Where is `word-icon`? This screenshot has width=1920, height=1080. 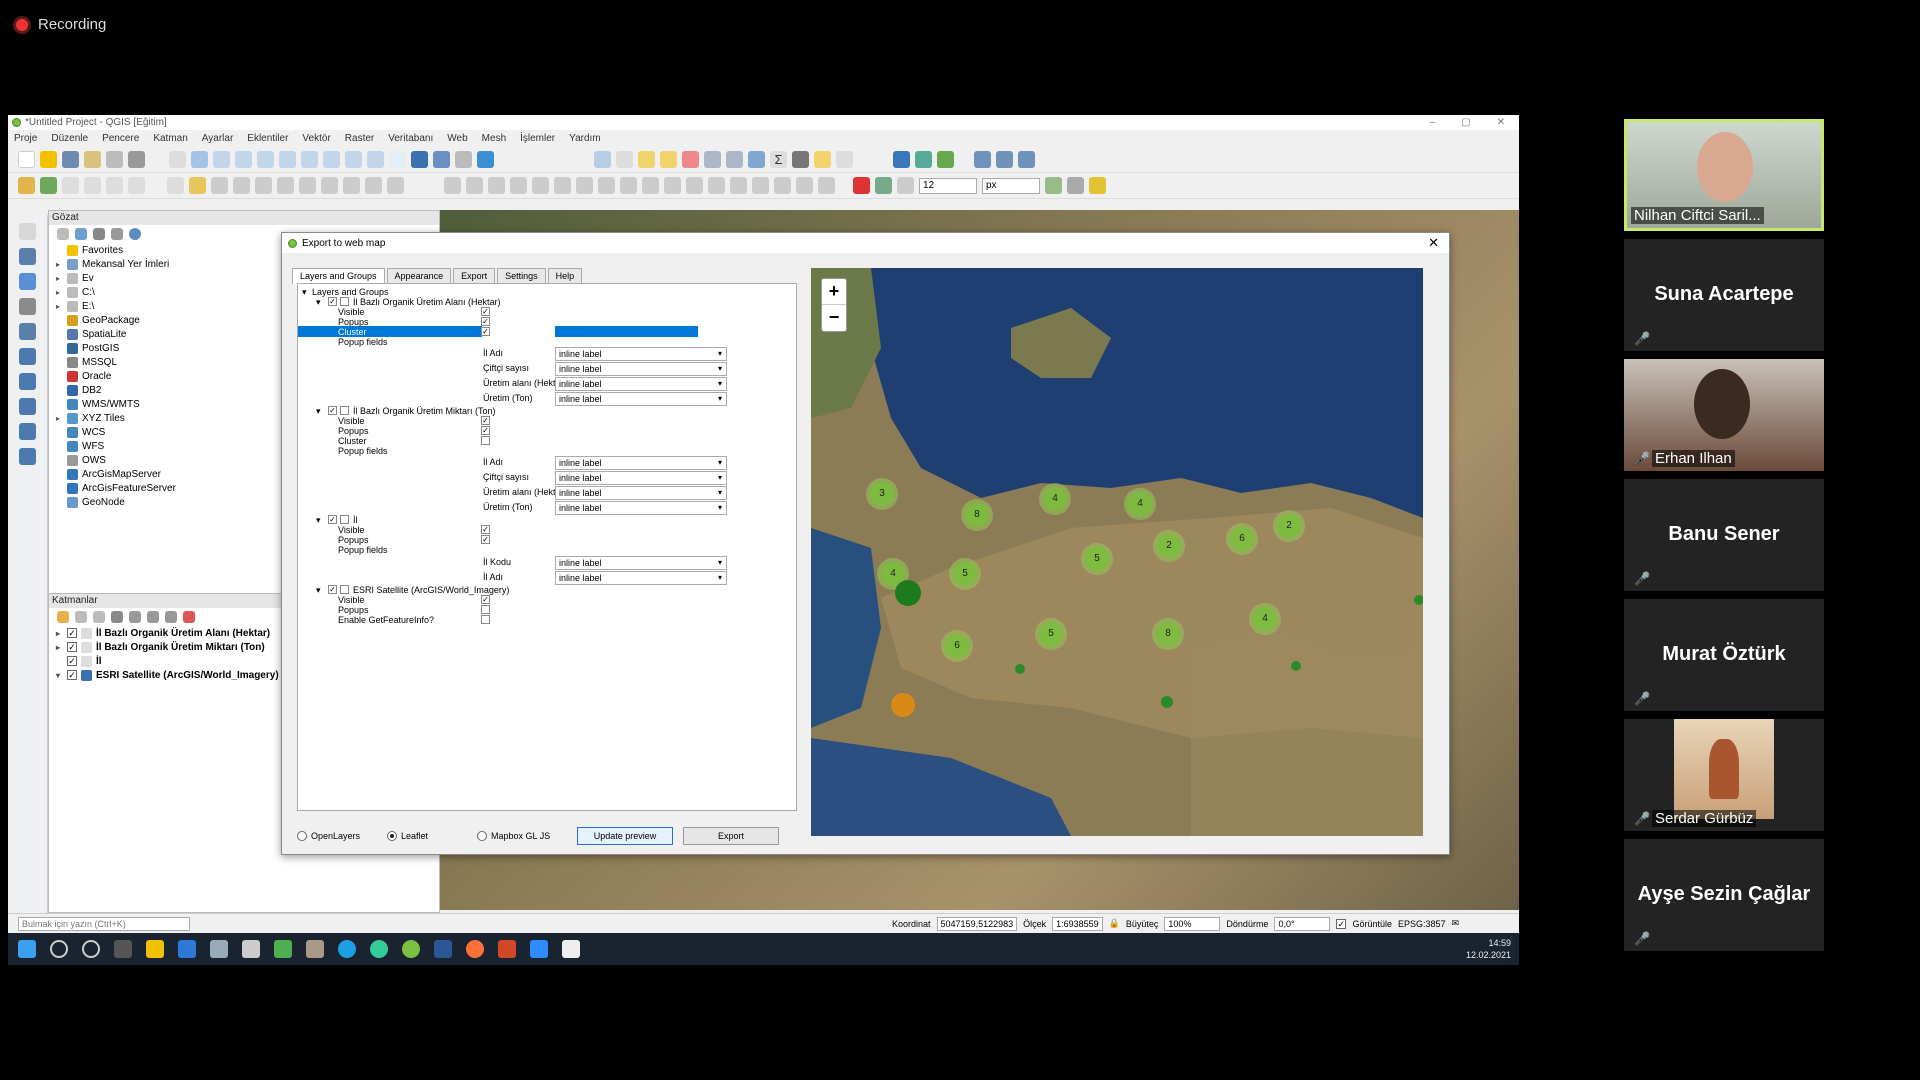 word-icon is located at coordinates (443, 949).